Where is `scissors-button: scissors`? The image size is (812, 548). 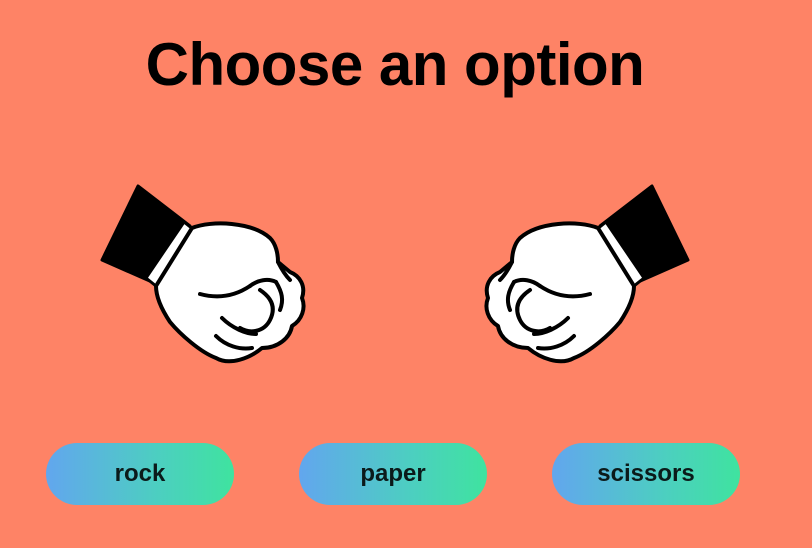 scissors-button: scissors is located at coordinates (646, 474).